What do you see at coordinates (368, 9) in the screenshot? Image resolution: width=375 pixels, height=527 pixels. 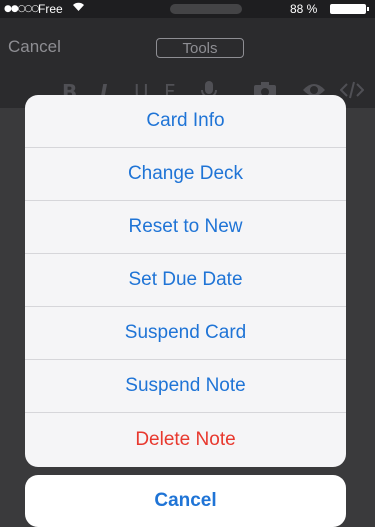 I see `battery-tip` at bounding box center [368, 9].